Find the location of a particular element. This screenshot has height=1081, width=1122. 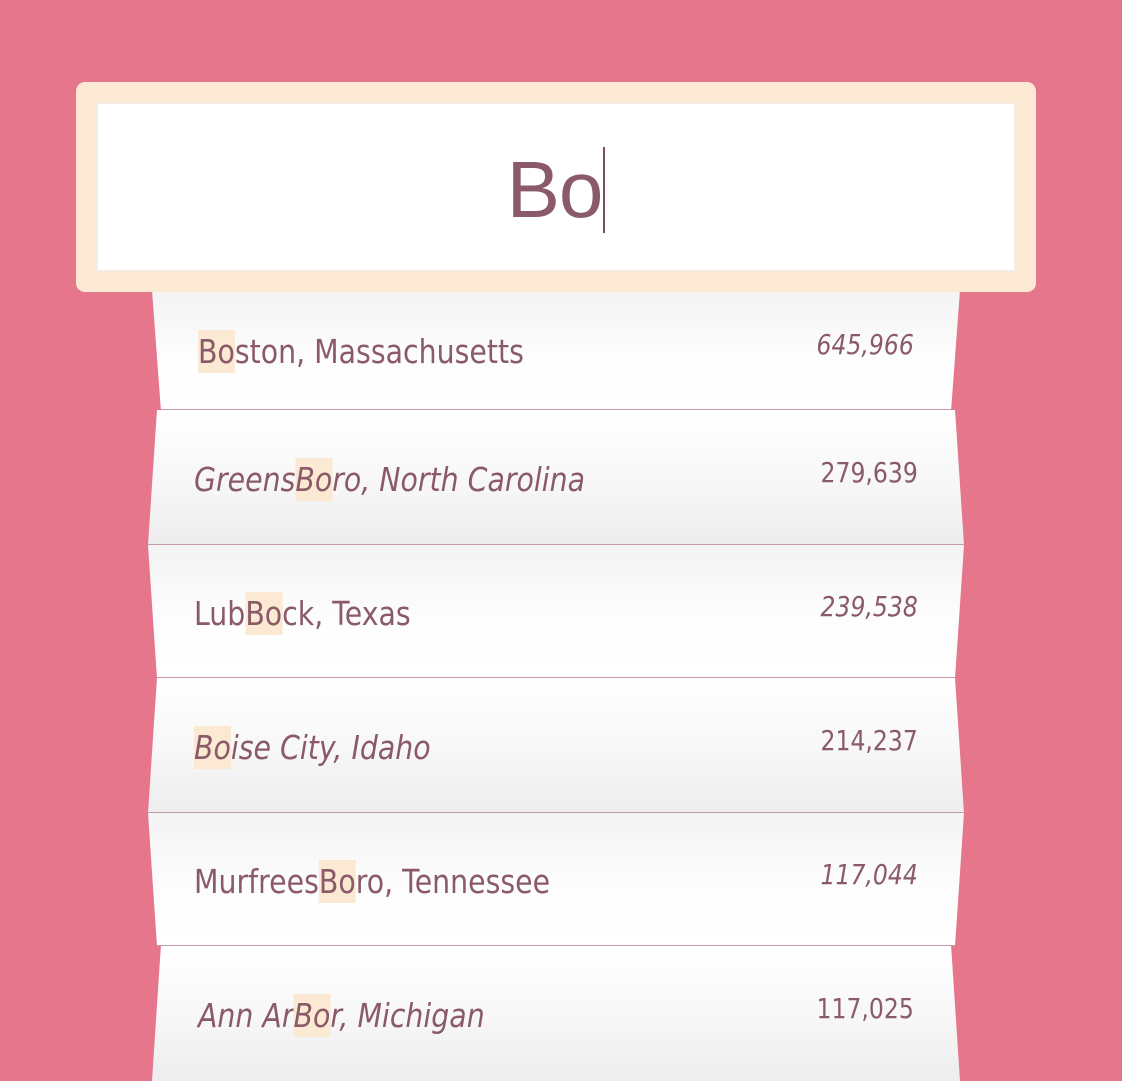

result-row-5: MurfreesBoro, Tennessee 117,044 is located at coordinates (556, 879).